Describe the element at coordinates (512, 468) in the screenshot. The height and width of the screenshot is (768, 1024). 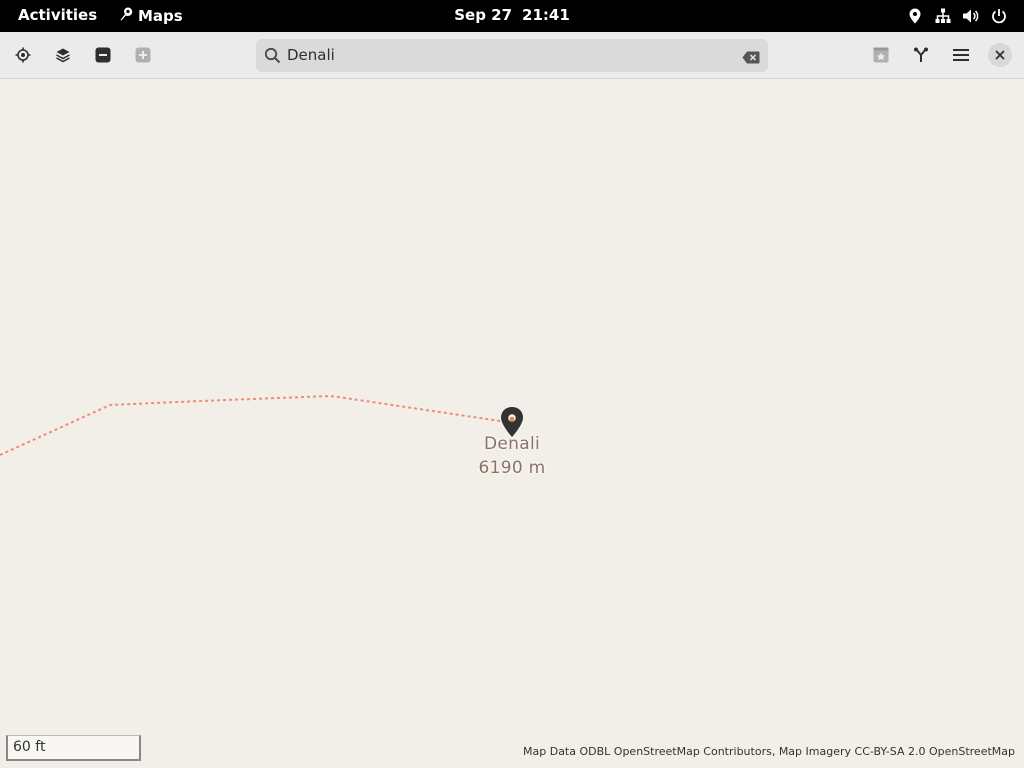
I see `place-elevation: 6190 m` at that location.